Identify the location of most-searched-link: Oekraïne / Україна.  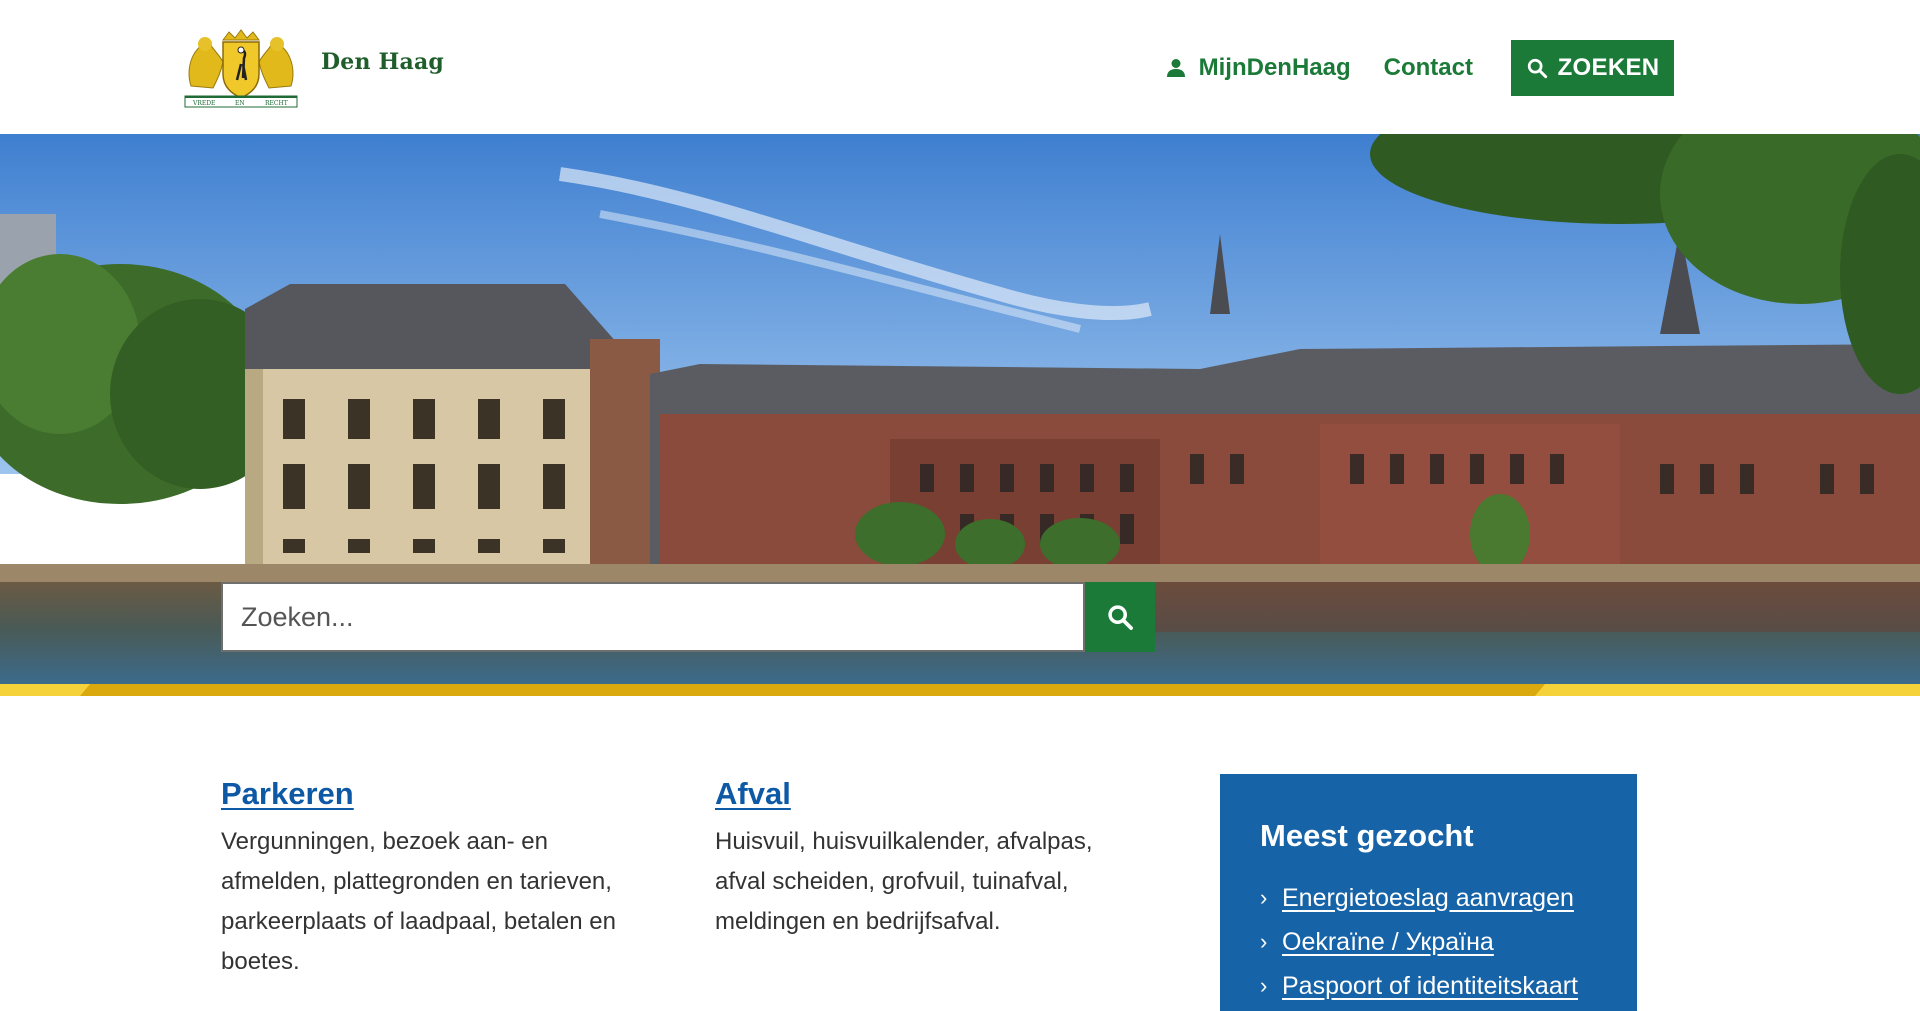
(1388, 942).